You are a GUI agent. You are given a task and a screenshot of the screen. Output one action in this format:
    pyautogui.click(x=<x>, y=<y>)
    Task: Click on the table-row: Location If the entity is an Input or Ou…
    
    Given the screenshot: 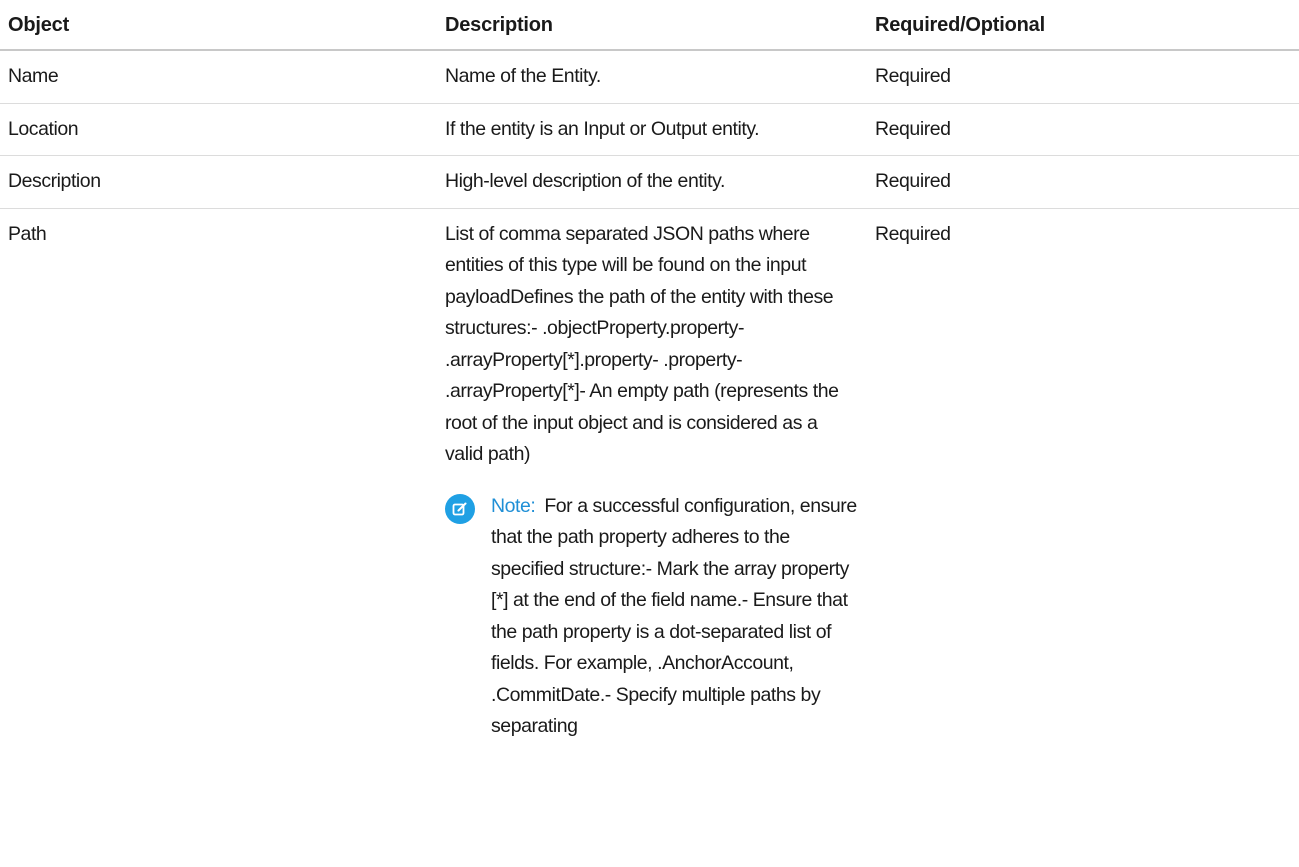 What is the action you would take?
    pyautogui.click(x=649, y=129)
    